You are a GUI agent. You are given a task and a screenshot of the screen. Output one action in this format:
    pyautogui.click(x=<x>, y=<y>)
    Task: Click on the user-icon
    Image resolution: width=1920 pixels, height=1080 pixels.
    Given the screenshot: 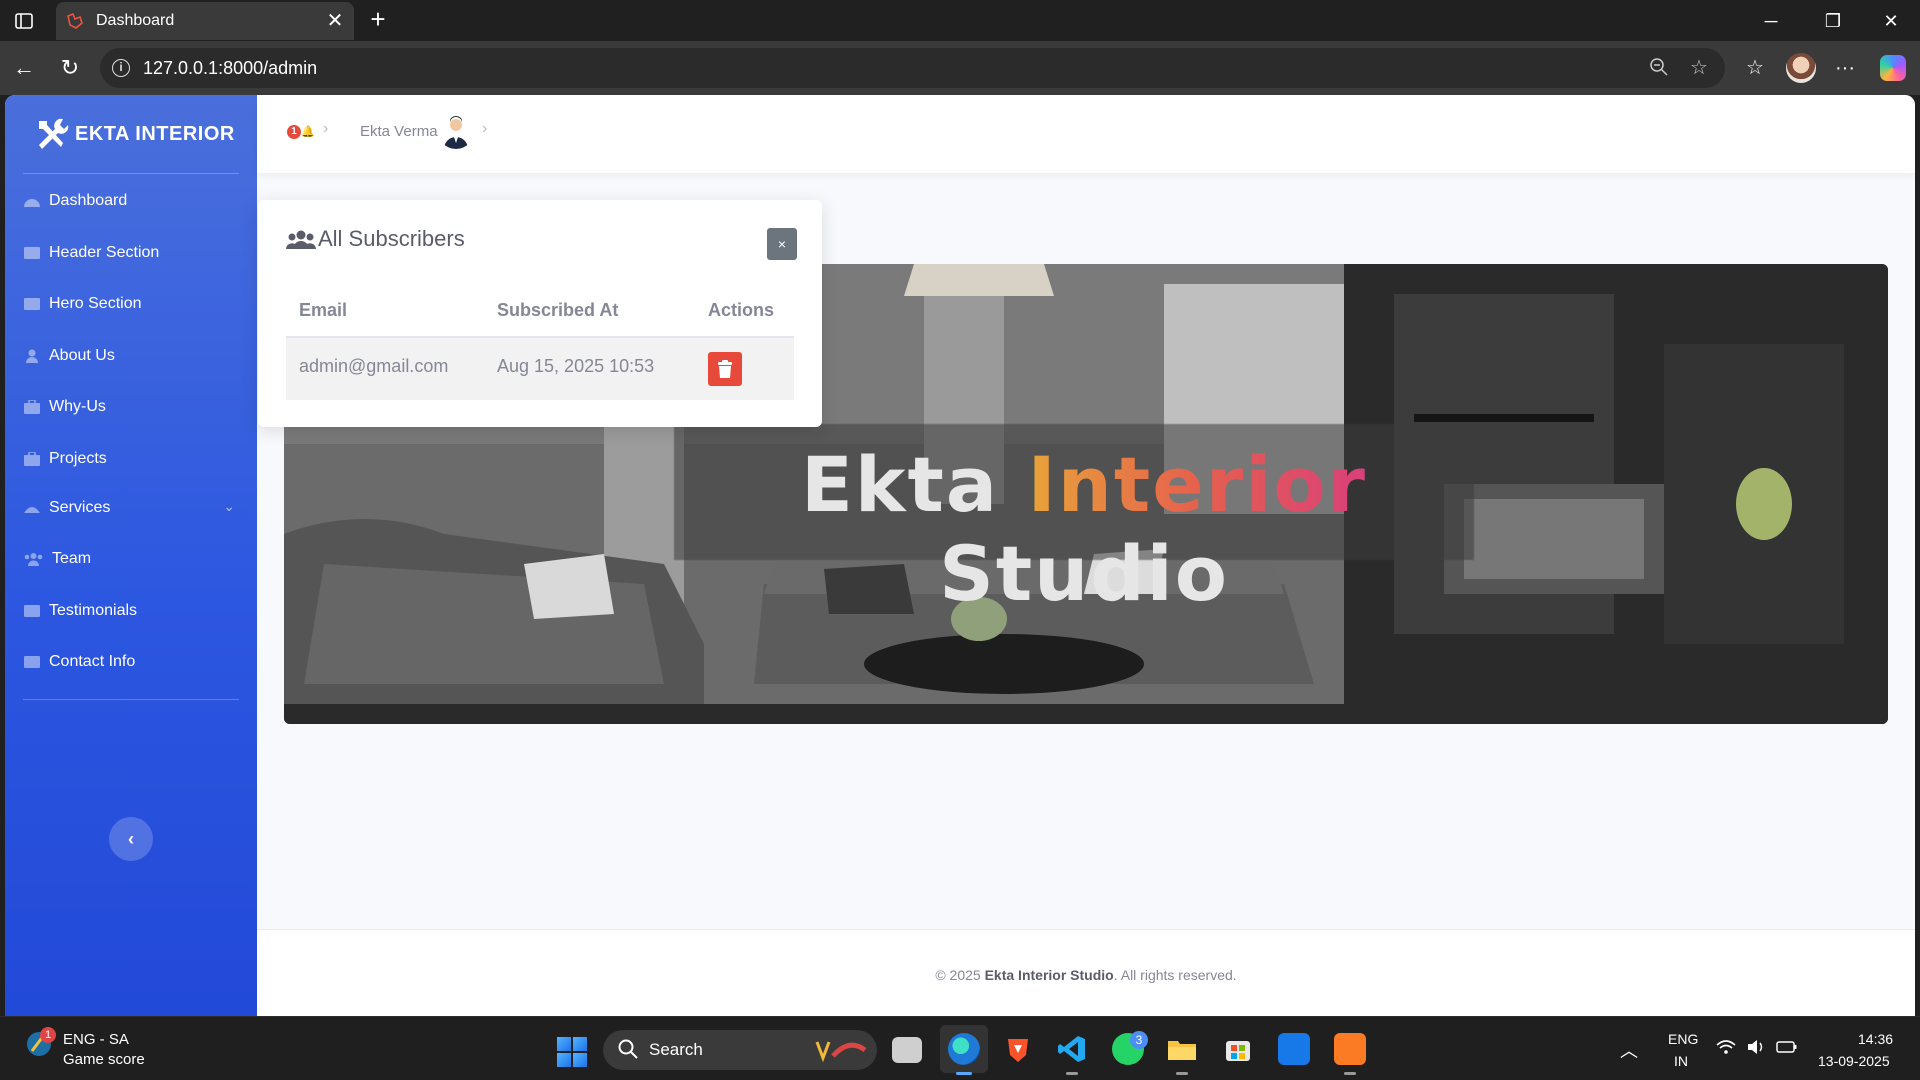 What is the action you would take?
    pyautogui.click(x=32, y=356)
    